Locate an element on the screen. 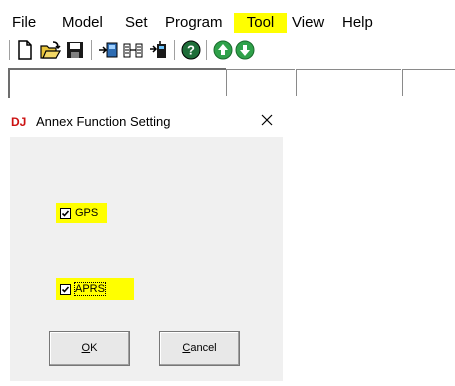  menu-model: Model is located at coordinates (82, 23).